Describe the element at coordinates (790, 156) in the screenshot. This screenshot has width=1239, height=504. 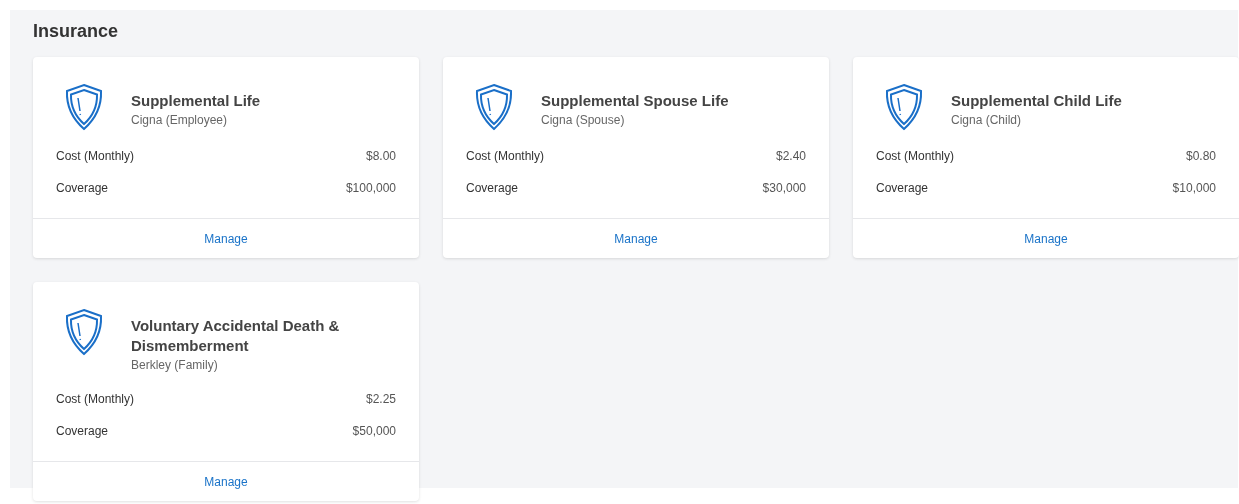
I see `row-value: $2.40` at that location.